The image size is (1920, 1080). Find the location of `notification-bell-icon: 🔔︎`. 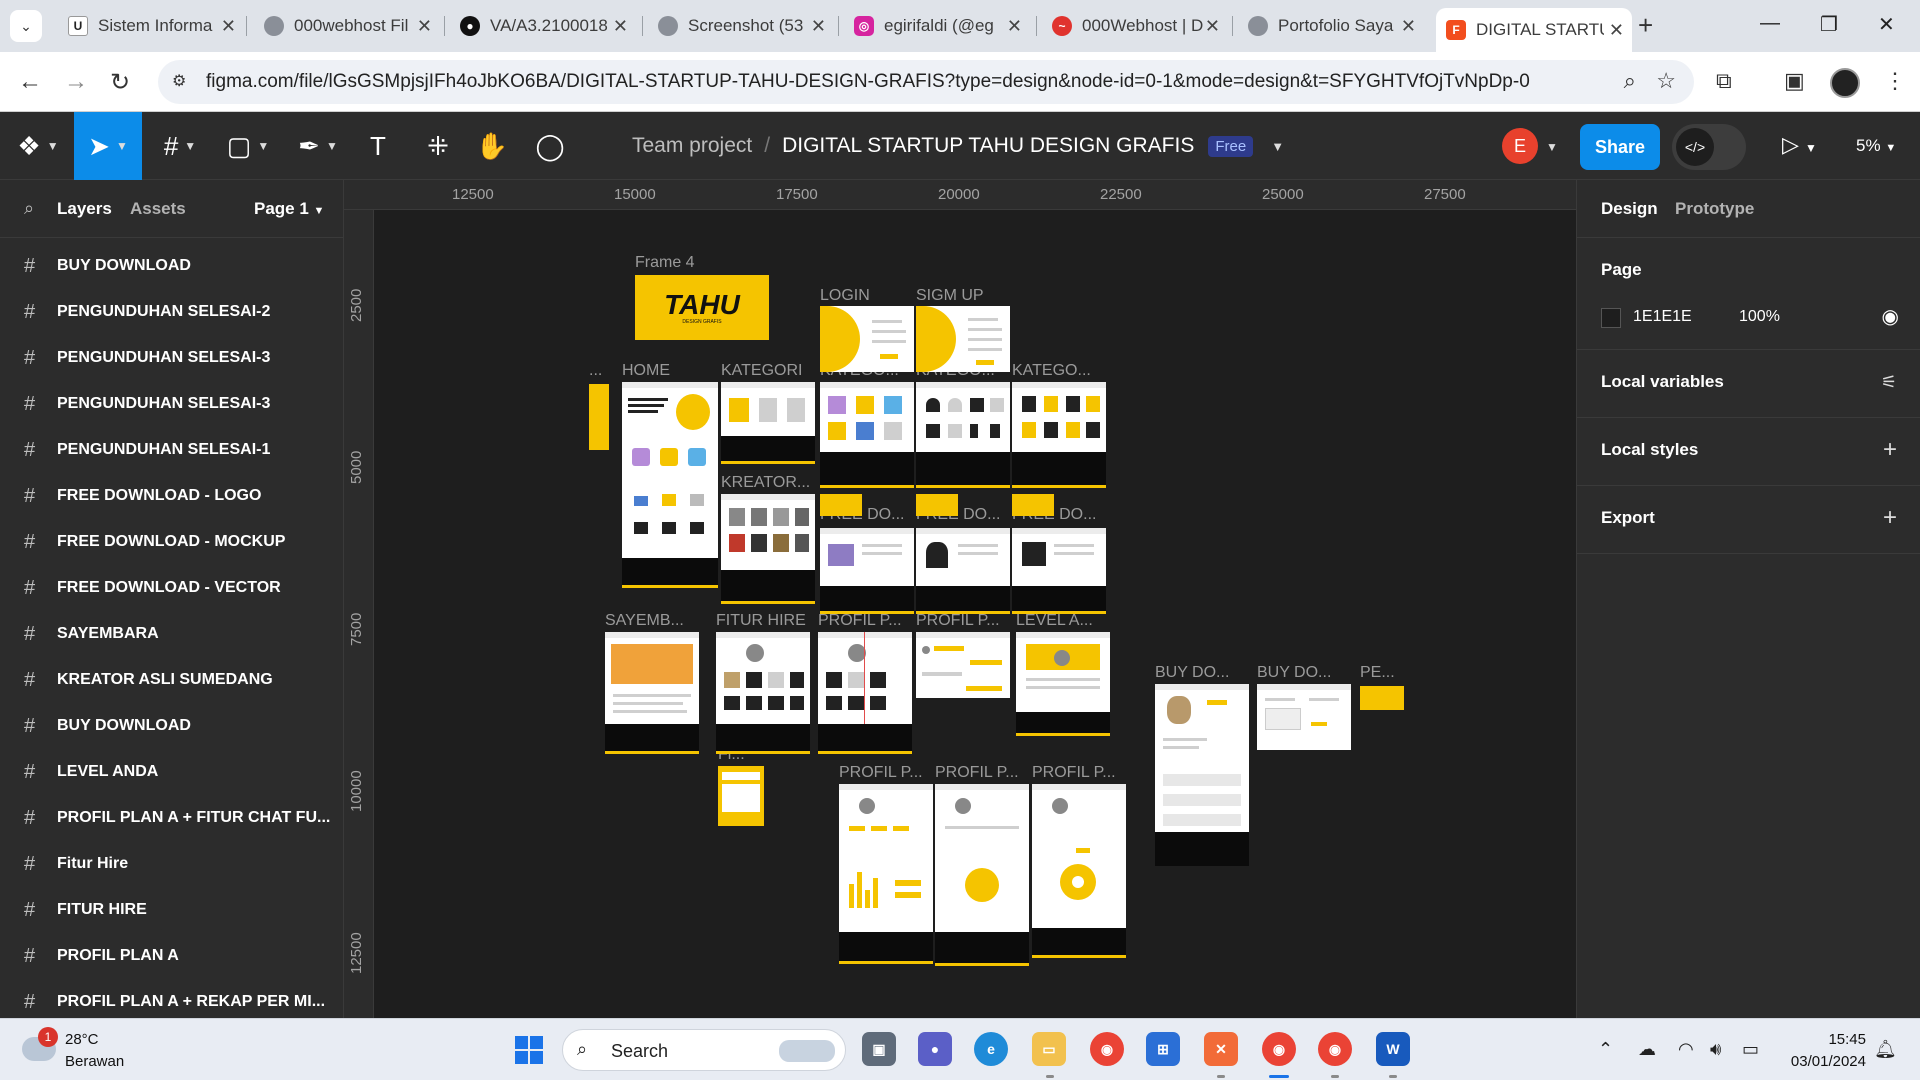

notification-bell-icon: 🔔︎ is located at coordinates (1885, 1049).